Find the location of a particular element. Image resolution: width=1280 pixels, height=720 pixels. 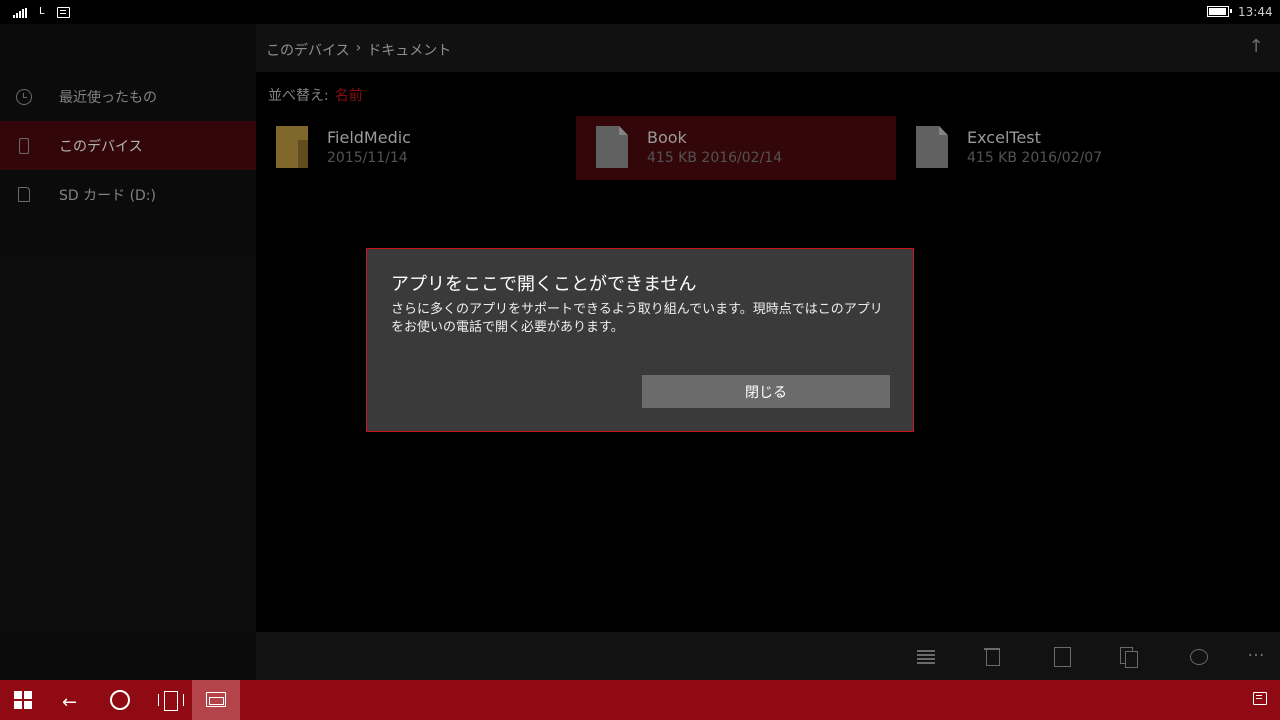

back-arrow-icon: ← is located at coordinates (70, 702).